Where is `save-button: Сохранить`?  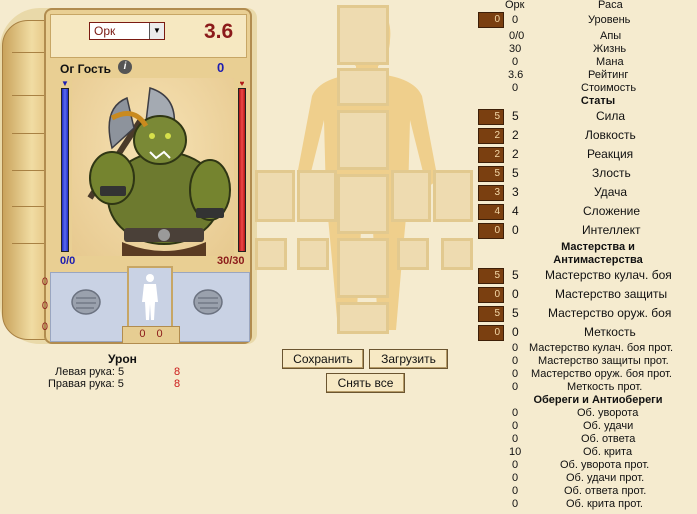
save-button: Сохранить is located at coordinates (323, 359).